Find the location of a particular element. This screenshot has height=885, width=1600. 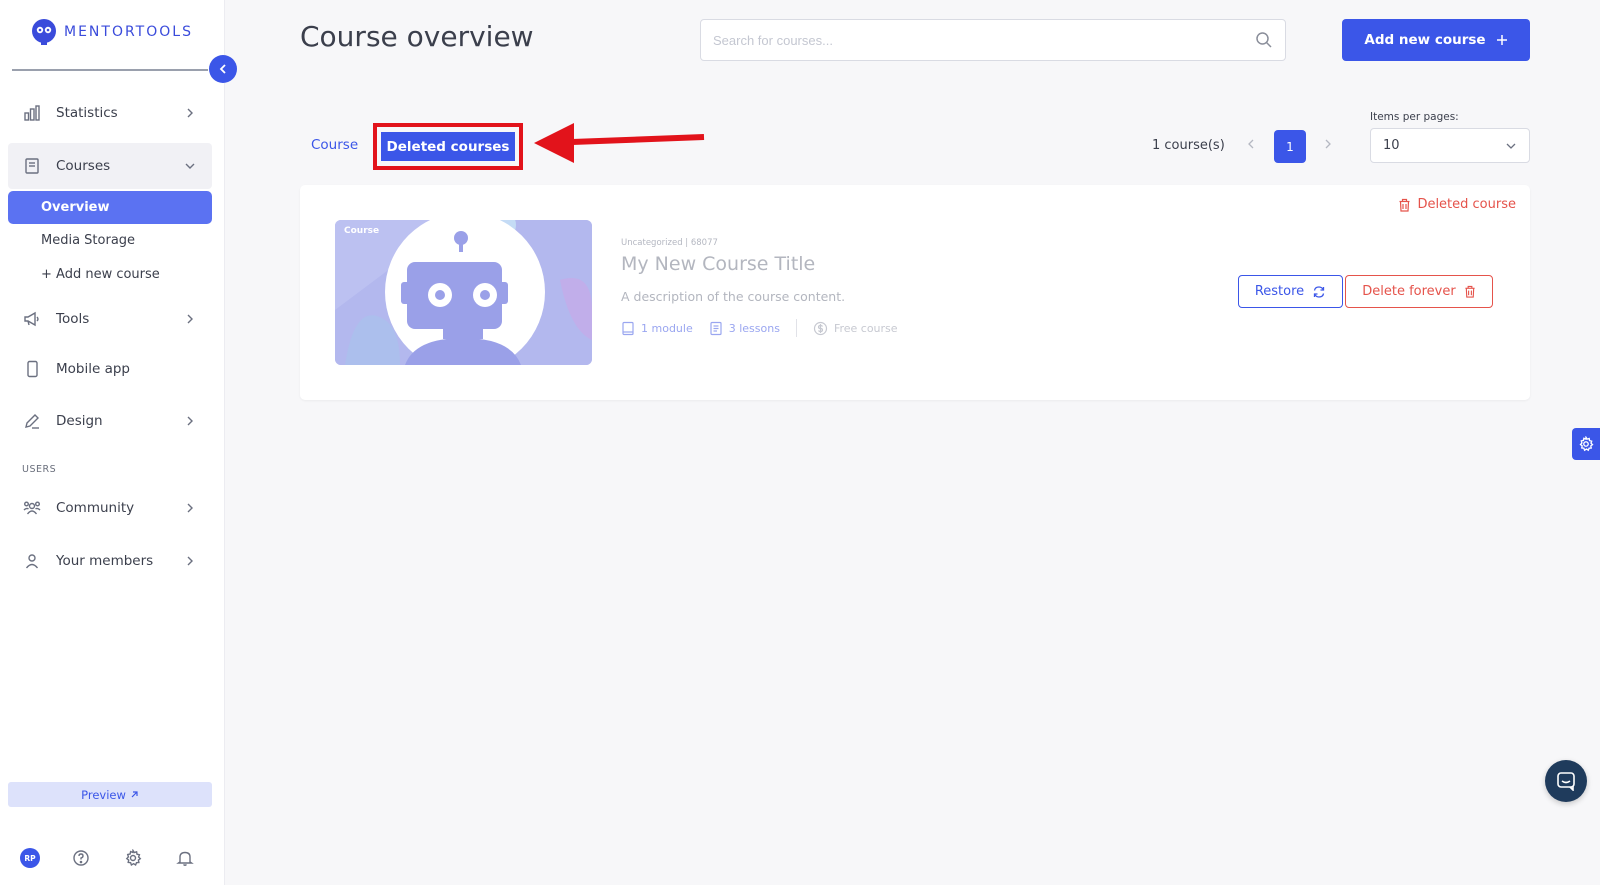

sidebar-item-label: Community is located at coordinates (95, 508).